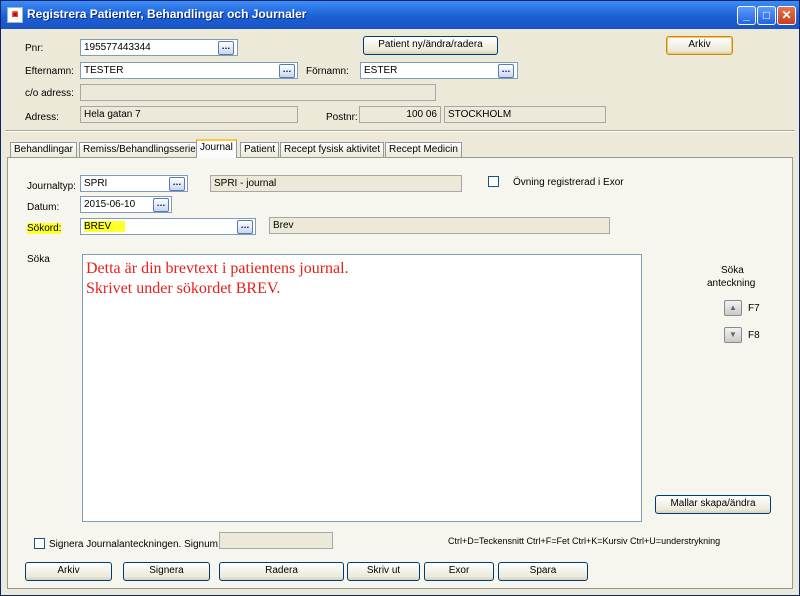  What do you see at coordinates (216, 148) in the screenshot?
I see `tab-journal: Journal` at bounding box center [216, 148].